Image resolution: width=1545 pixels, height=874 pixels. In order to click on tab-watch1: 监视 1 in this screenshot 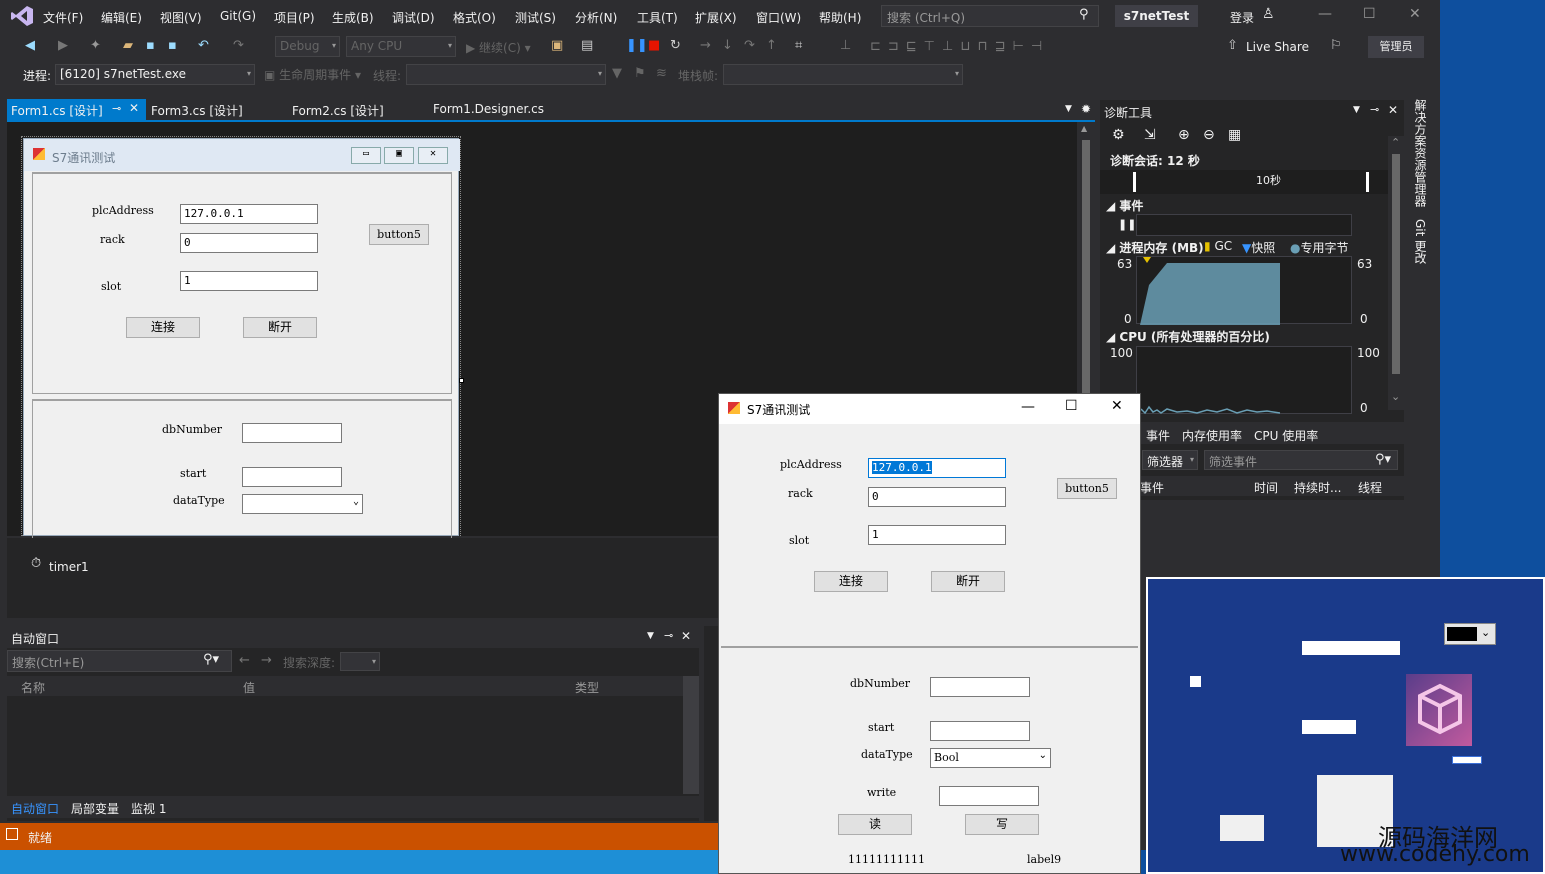, I will do `click(148, 808)`.